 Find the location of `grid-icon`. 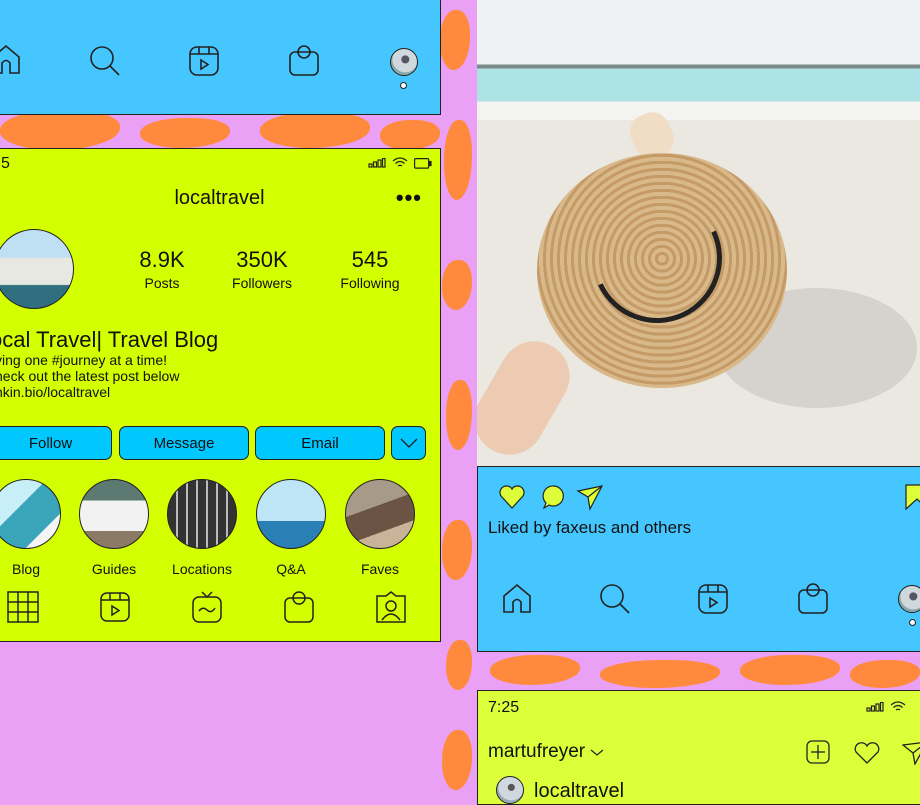

grid-icon is located at coordinates (23, 607).